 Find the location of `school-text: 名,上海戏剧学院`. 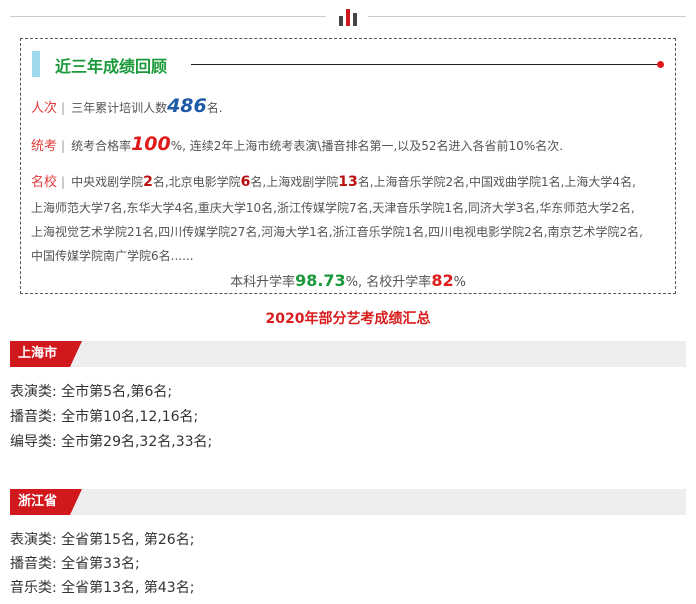

school-text: 名,上海戏剧学院 is located at coordinates (294, 182).